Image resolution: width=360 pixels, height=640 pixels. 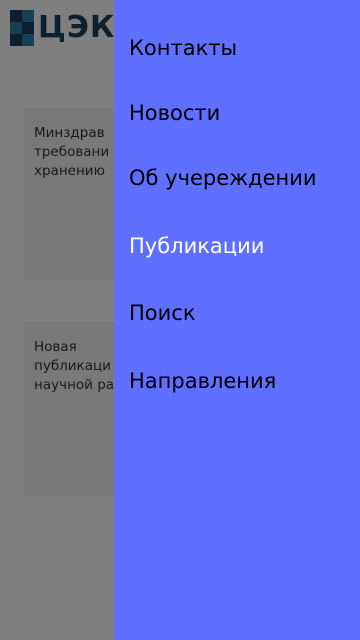 I want to click on menu-item-about: Об учереждении, so click(x=223, y=178).